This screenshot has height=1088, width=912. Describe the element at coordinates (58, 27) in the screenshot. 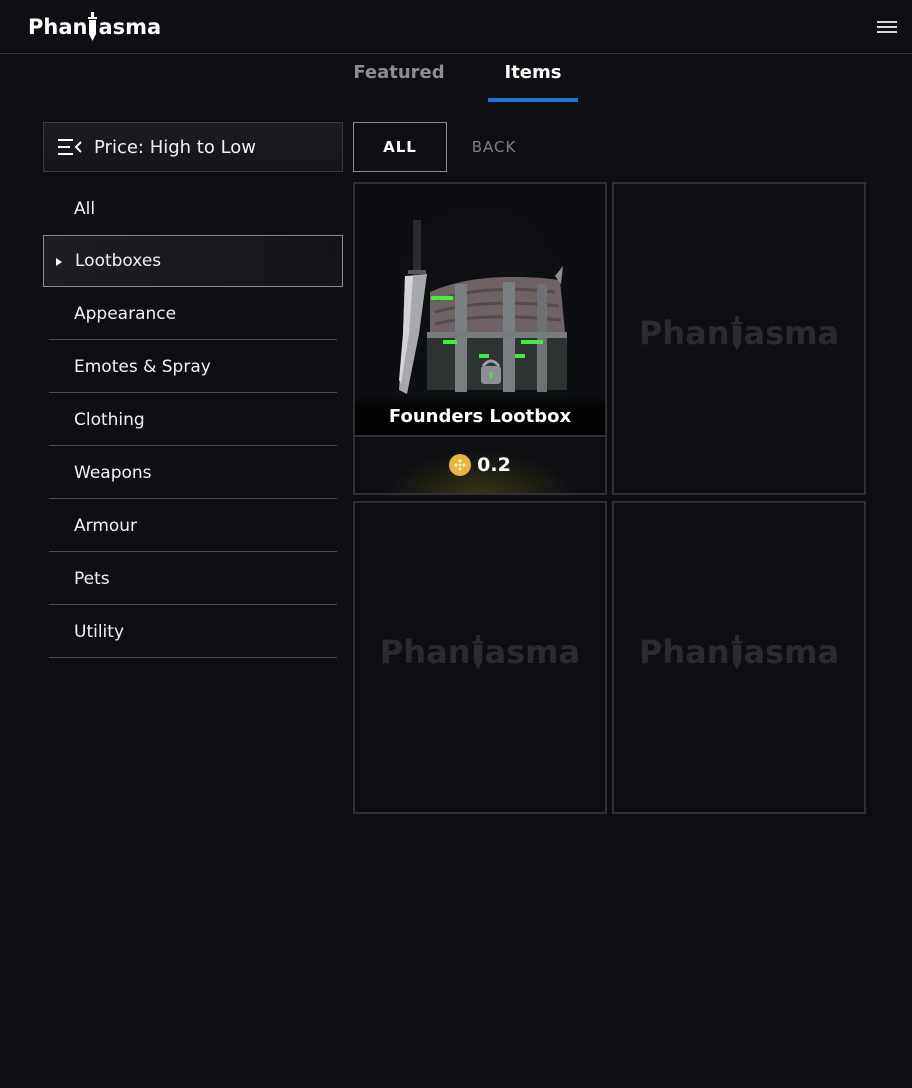

I see `logo-text-left: Phan` at that location.